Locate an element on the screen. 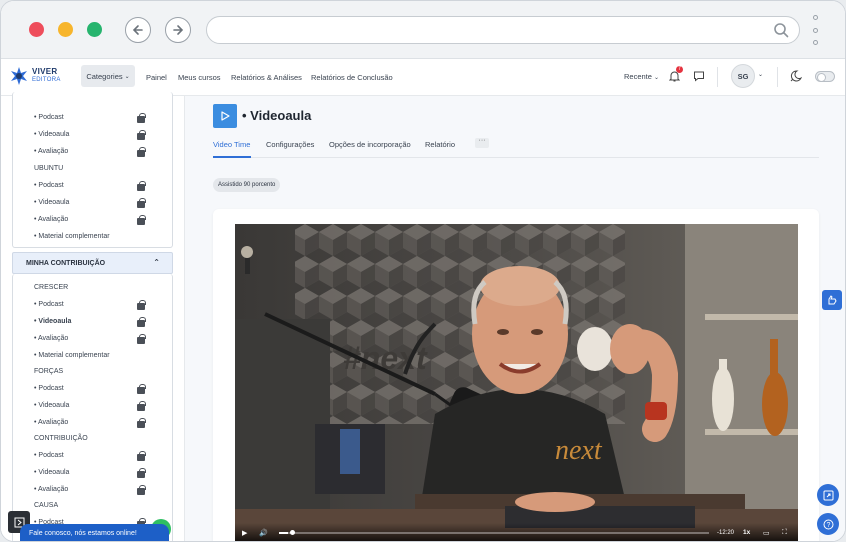 The image size is (846, 542). arrow-right-icon is located at coordinates (178, 30).